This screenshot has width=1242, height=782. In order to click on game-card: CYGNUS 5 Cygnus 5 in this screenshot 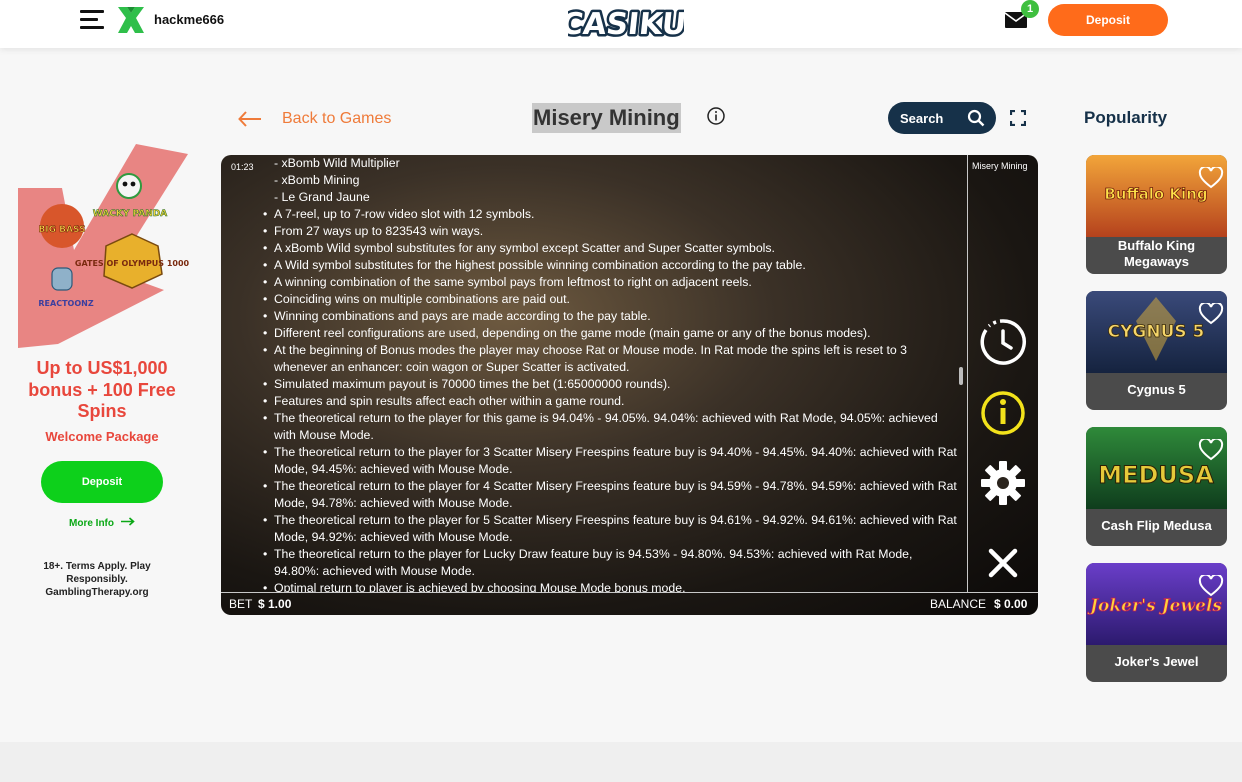, I will do `click(1156, 350)`.